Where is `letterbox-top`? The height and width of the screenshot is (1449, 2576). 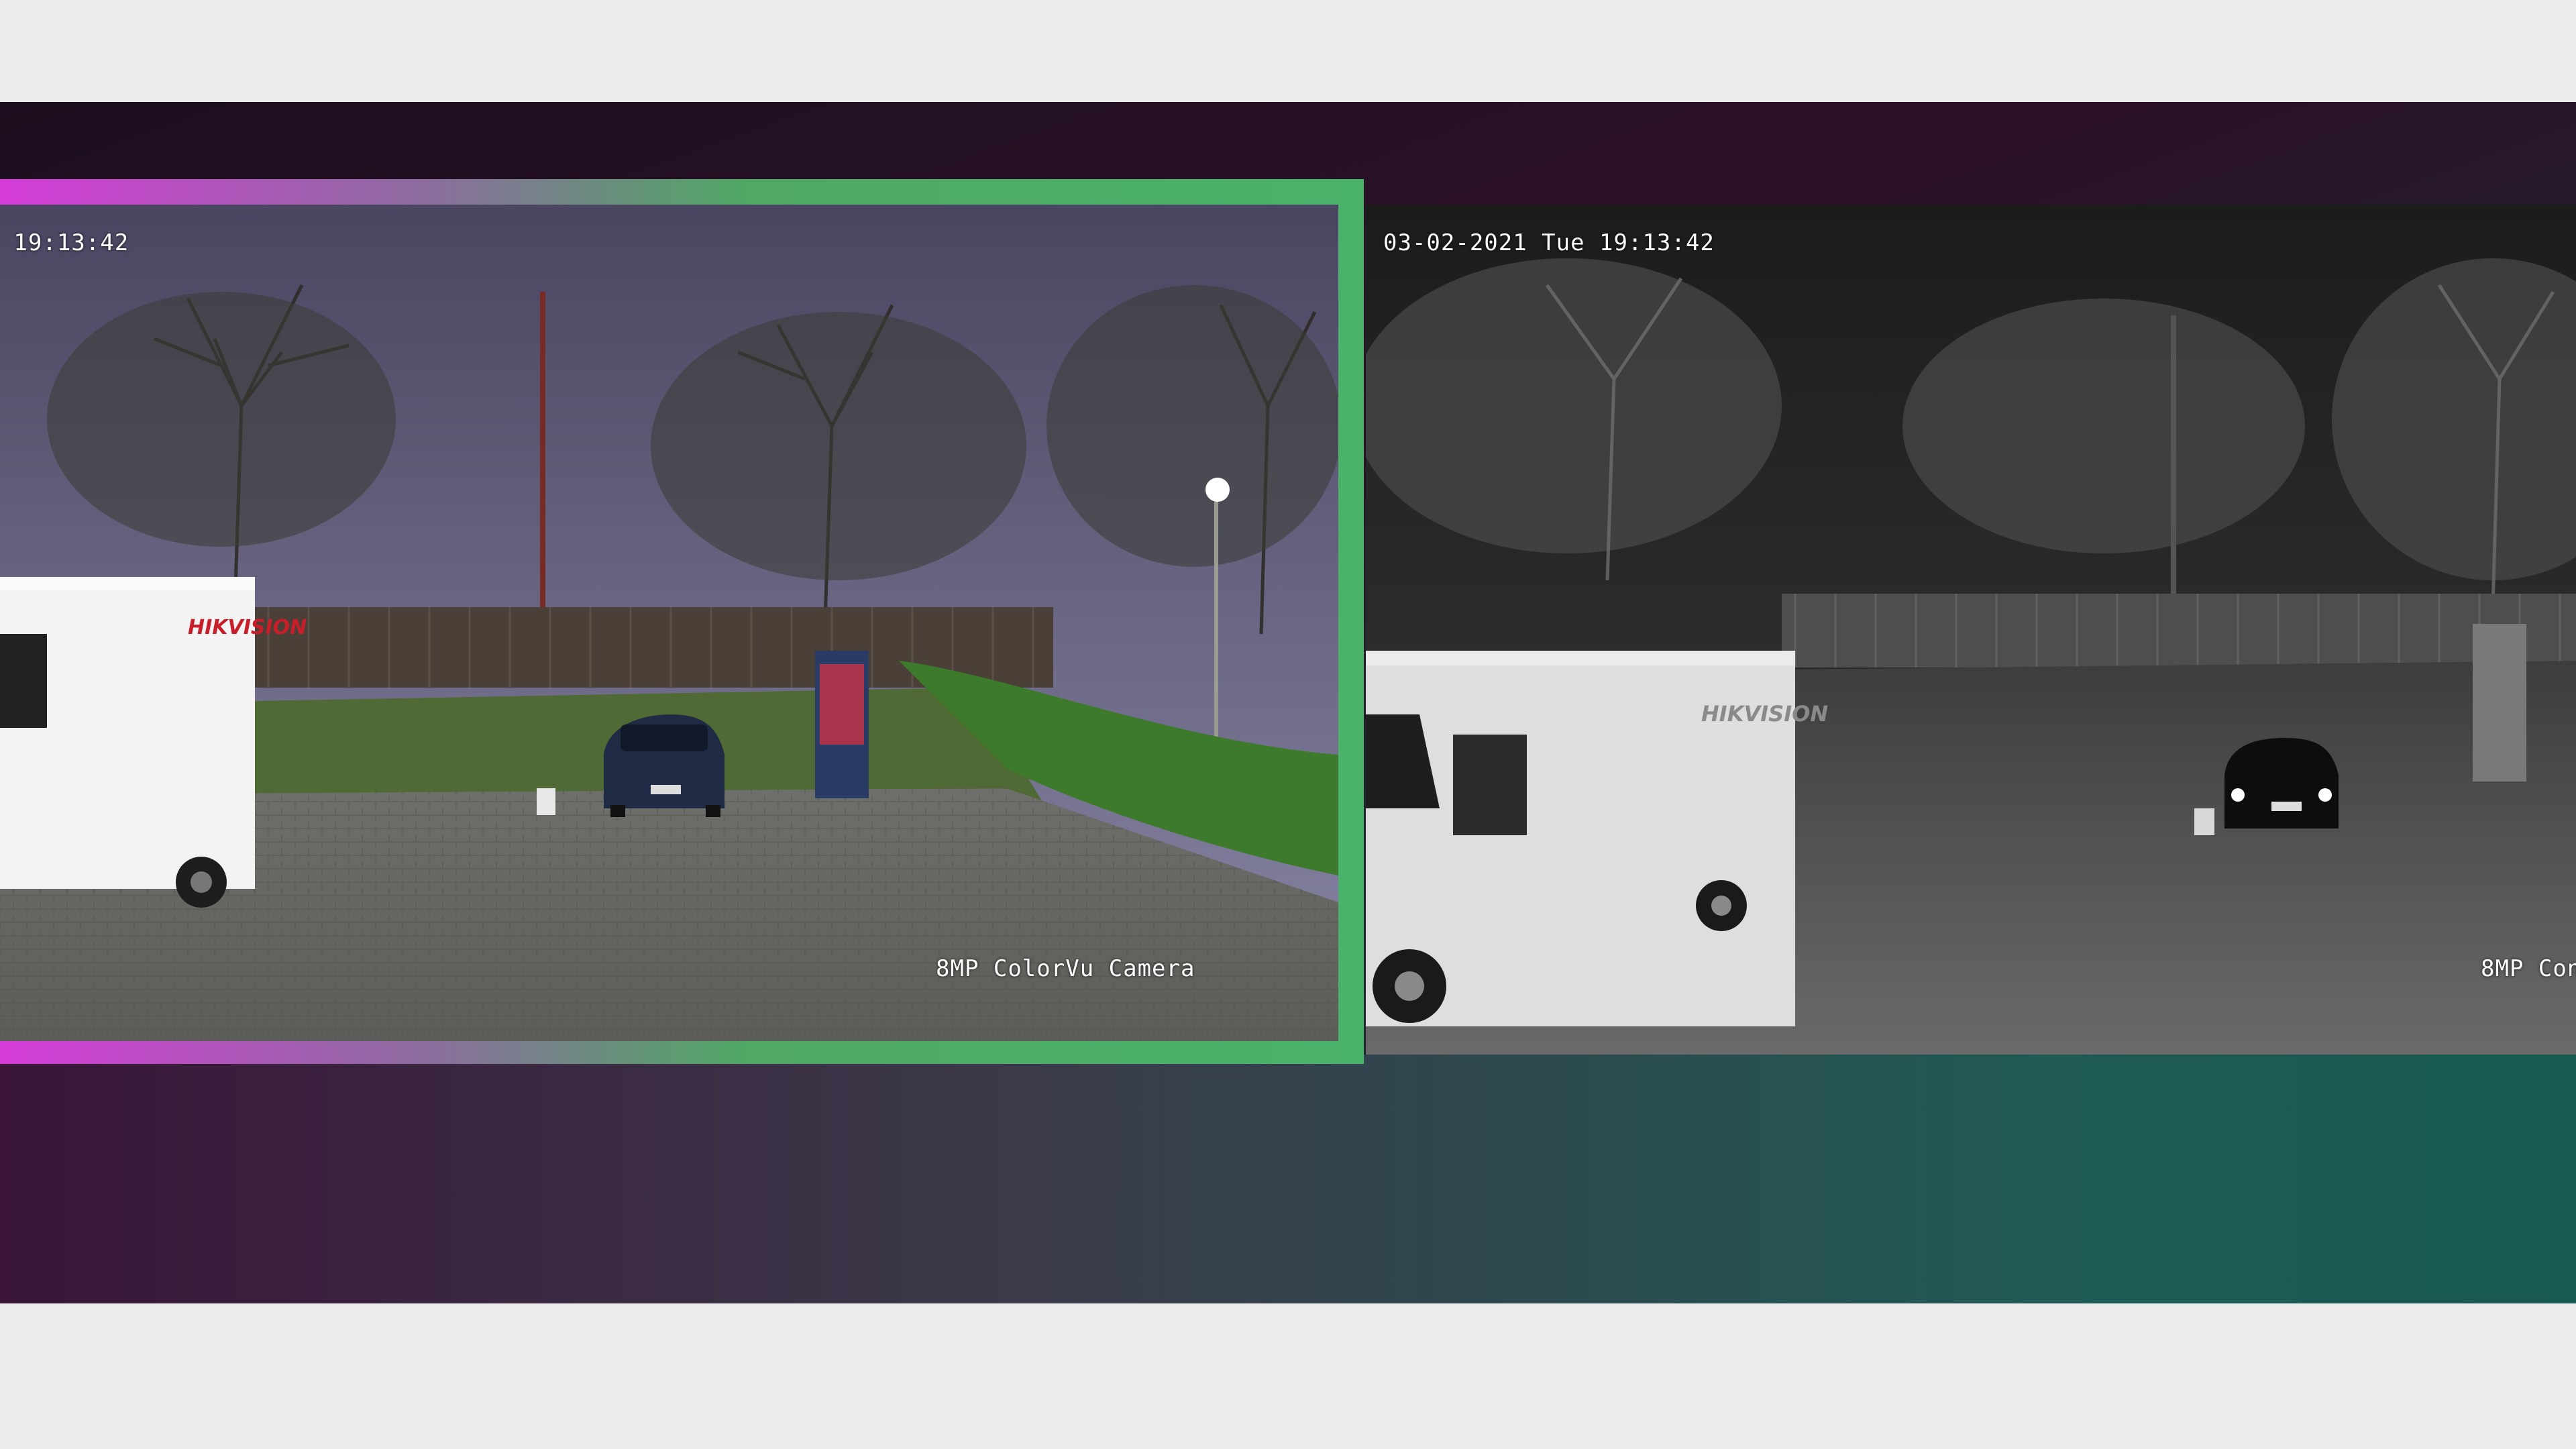
letterbox-top is located at coordinates (1288, 51).